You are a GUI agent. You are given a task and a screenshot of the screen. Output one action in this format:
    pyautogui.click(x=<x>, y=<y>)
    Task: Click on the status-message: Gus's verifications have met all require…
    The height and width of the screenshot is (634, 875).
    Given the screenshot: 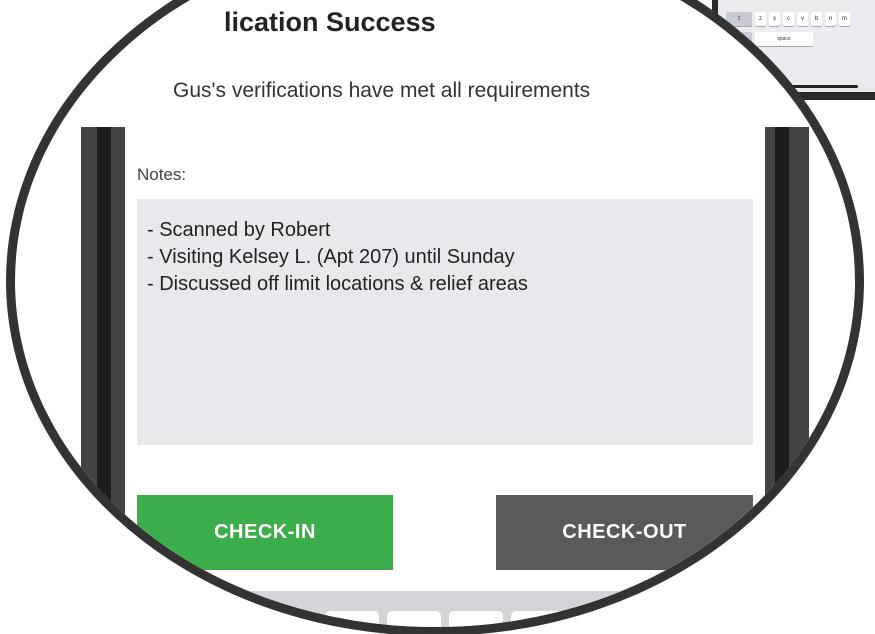 What is the action you would take?
    pyautogui.click(x=382, y=90)
    